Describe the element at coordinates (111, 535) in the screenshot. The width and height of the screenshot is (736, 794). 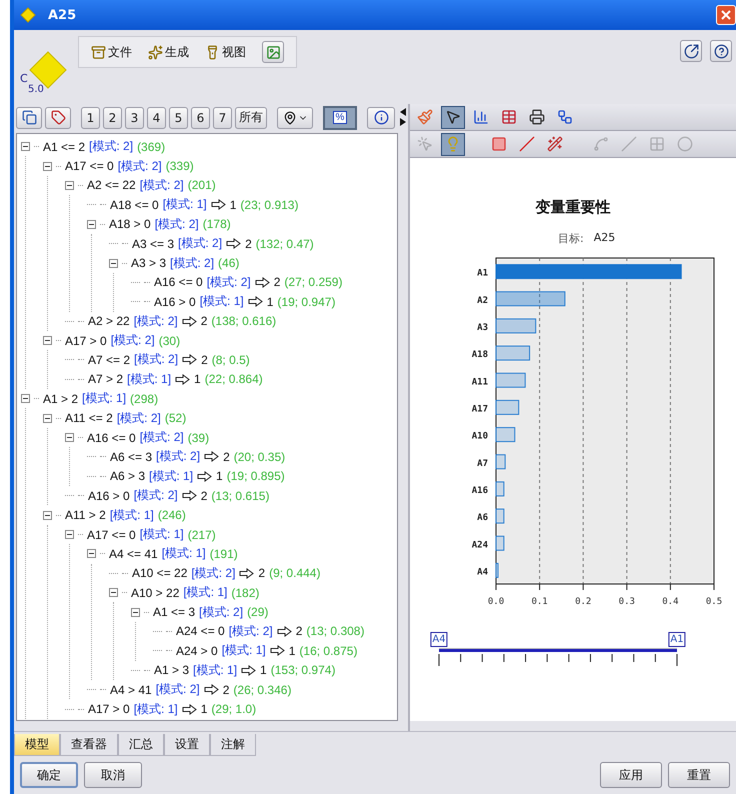
I see `node-condition: A17 <= 0` at that location.